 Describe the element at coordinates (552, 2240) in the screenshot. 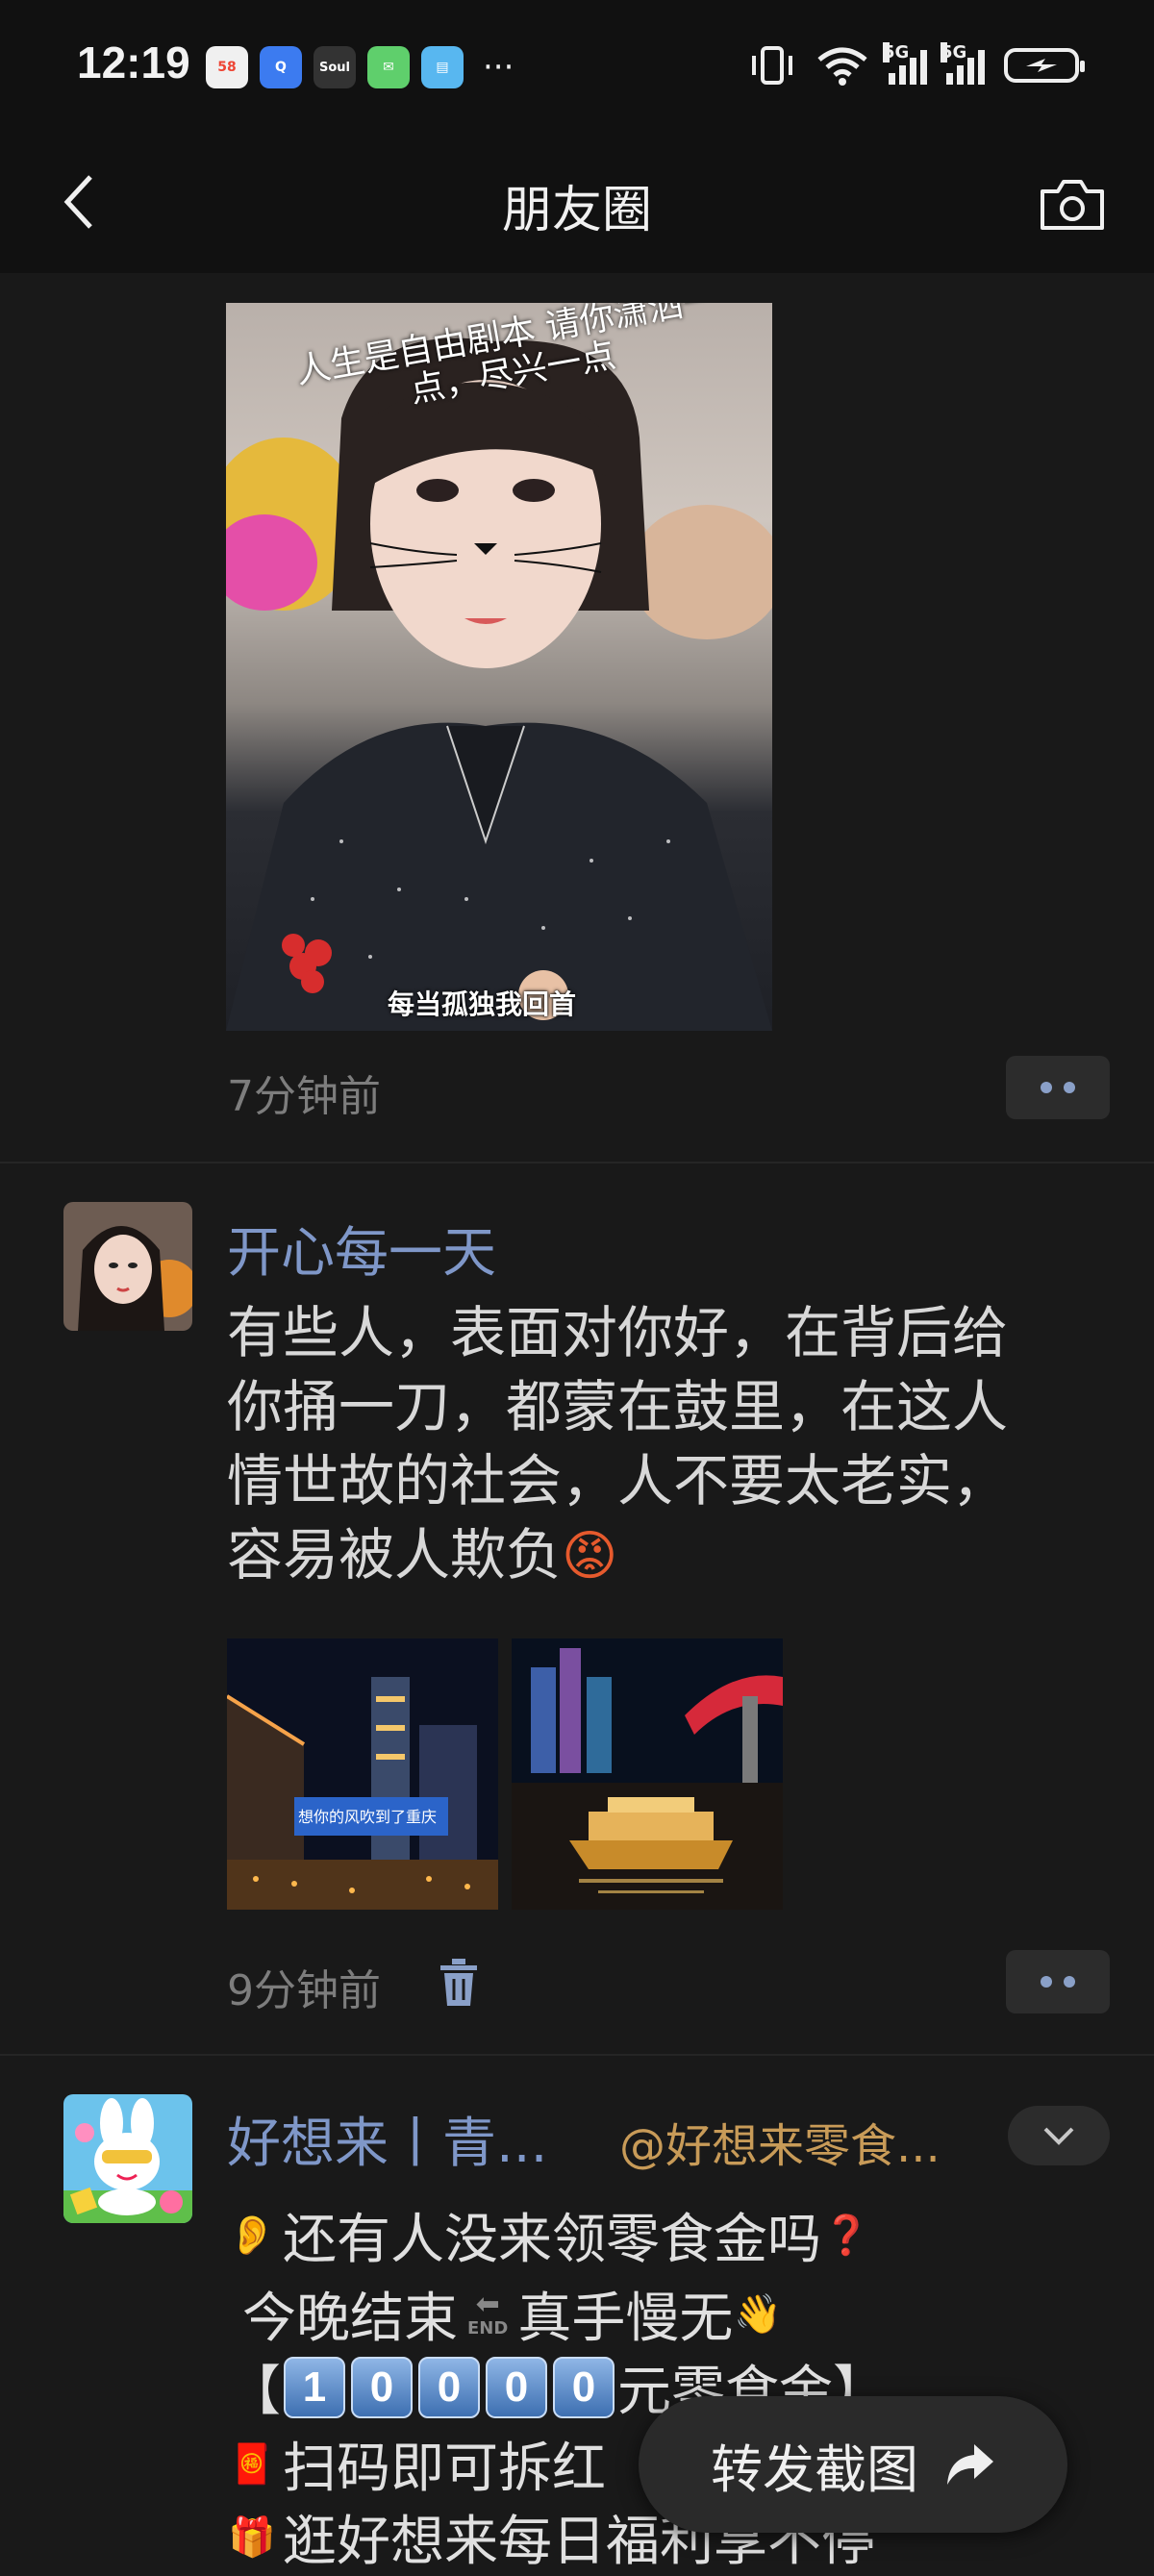

I see `post-text: 还有人没来领零食金吗` at that location.